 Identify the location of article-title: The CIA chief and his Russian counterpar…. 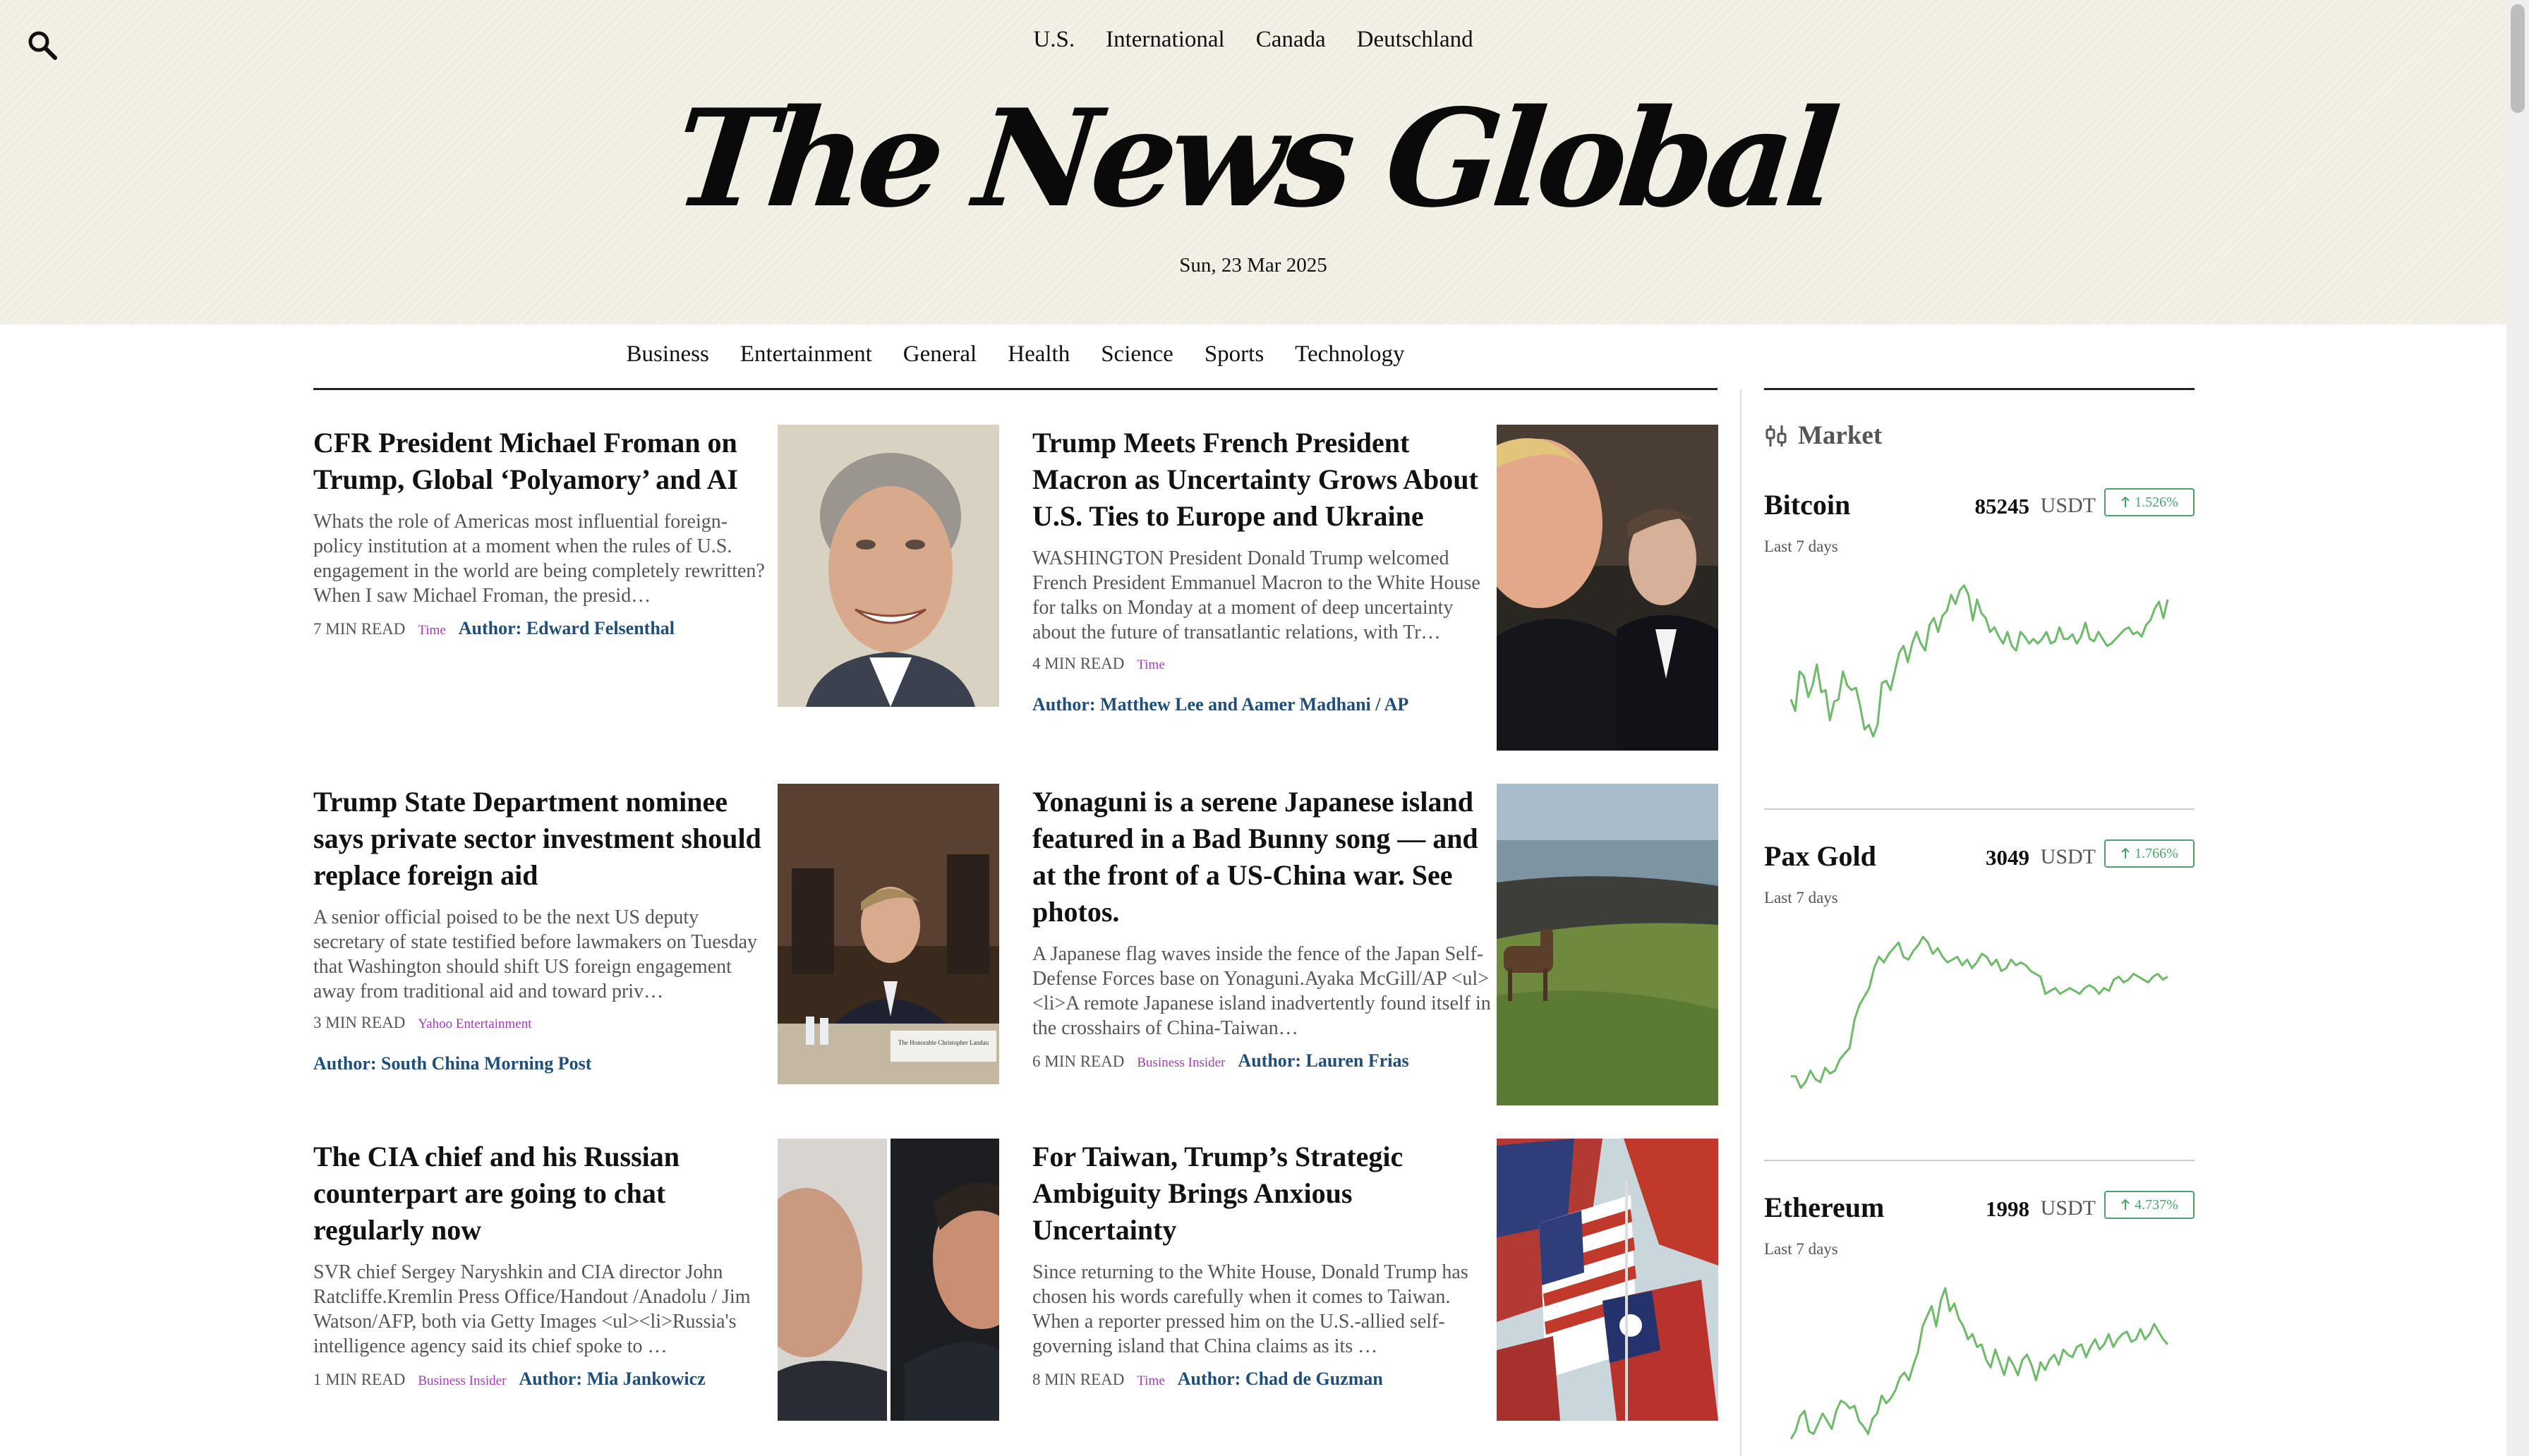
(542, 1194).